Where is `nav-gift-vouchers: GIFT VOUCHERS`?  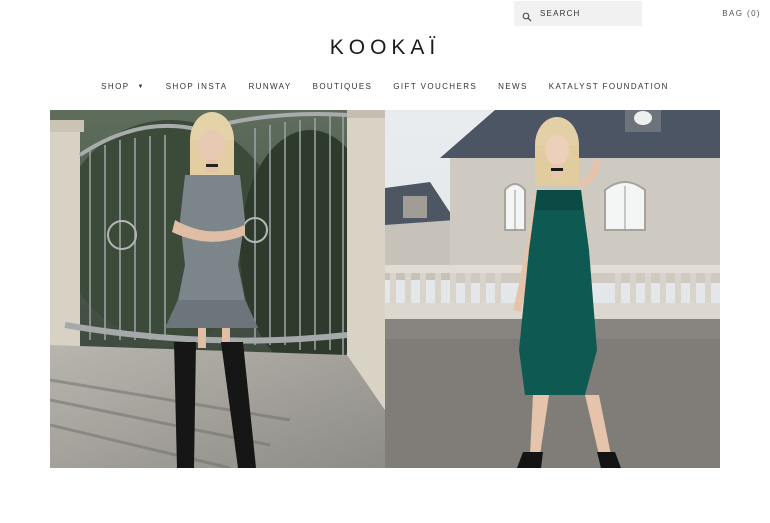 nav-gift-vouchers: GIFT VOUCHERS is located at coordinates (435, 86).